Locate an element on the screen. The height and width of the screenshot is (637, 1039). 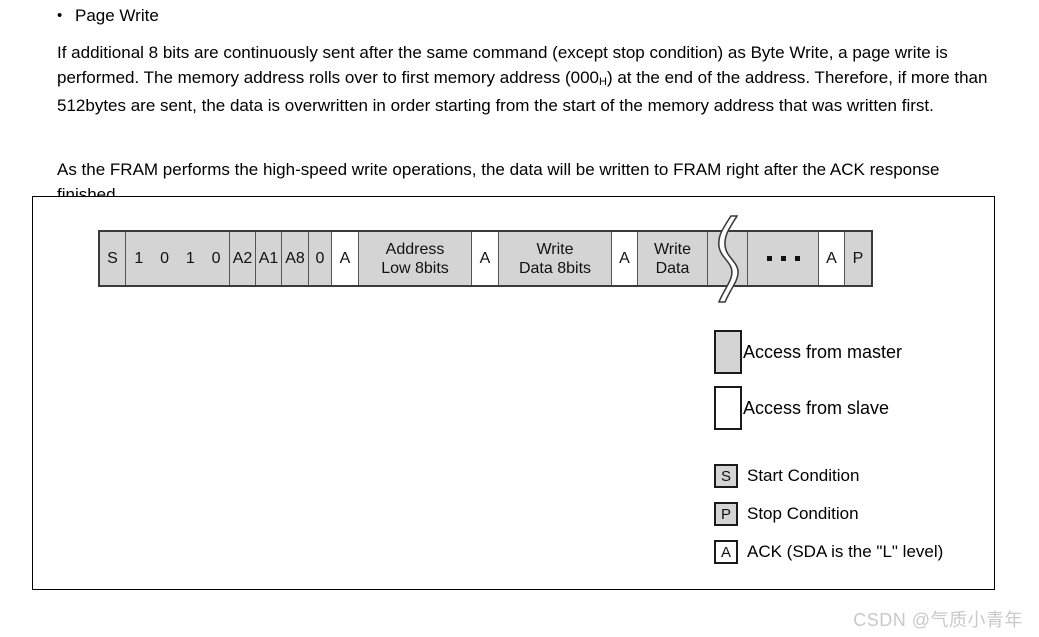
frame-cell-addr-a8: A8 is located at coordinates (295, 258).